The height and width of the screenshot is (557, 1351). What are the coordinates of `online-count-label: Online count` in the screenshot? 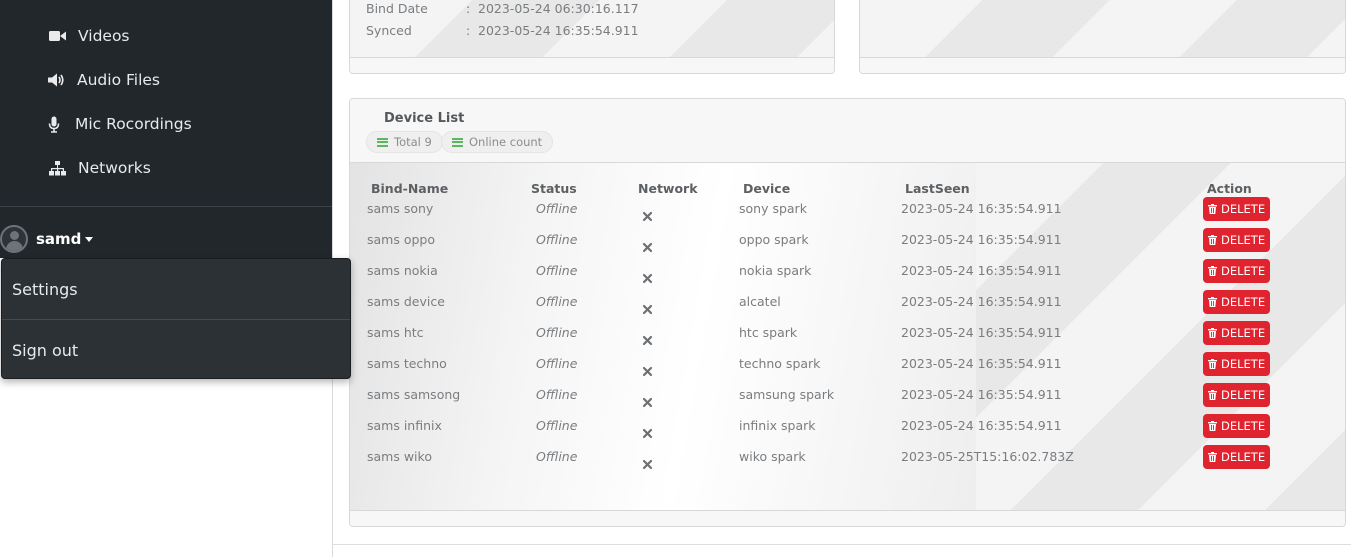 It's located at (506, 142).